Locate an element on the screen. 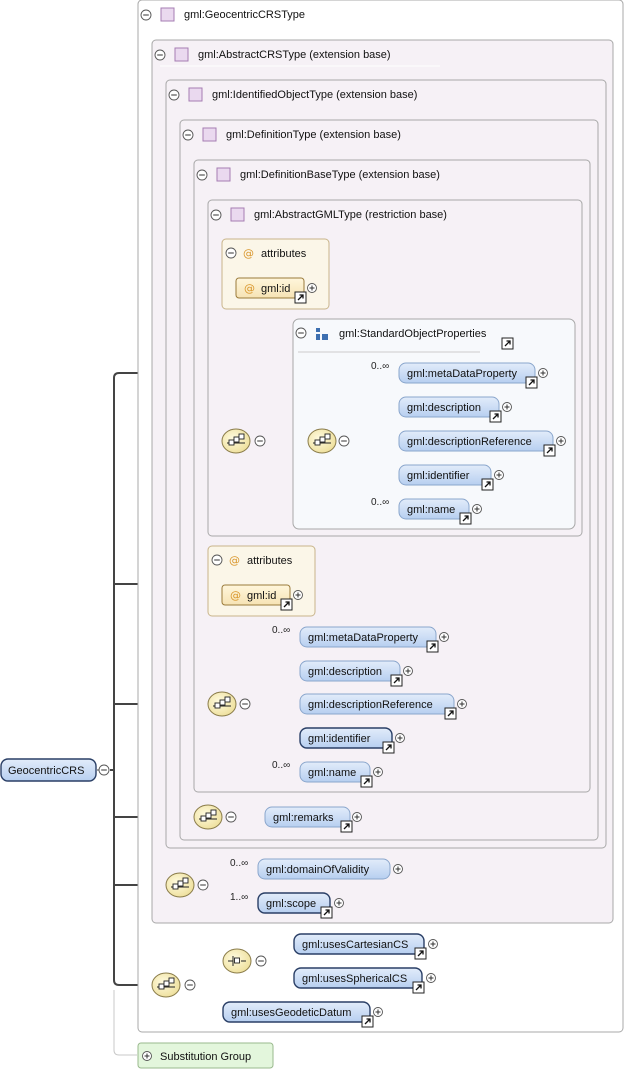  attributes-box-definition-base: @ attributes @ gml:id is located at coordinates (261, 581).